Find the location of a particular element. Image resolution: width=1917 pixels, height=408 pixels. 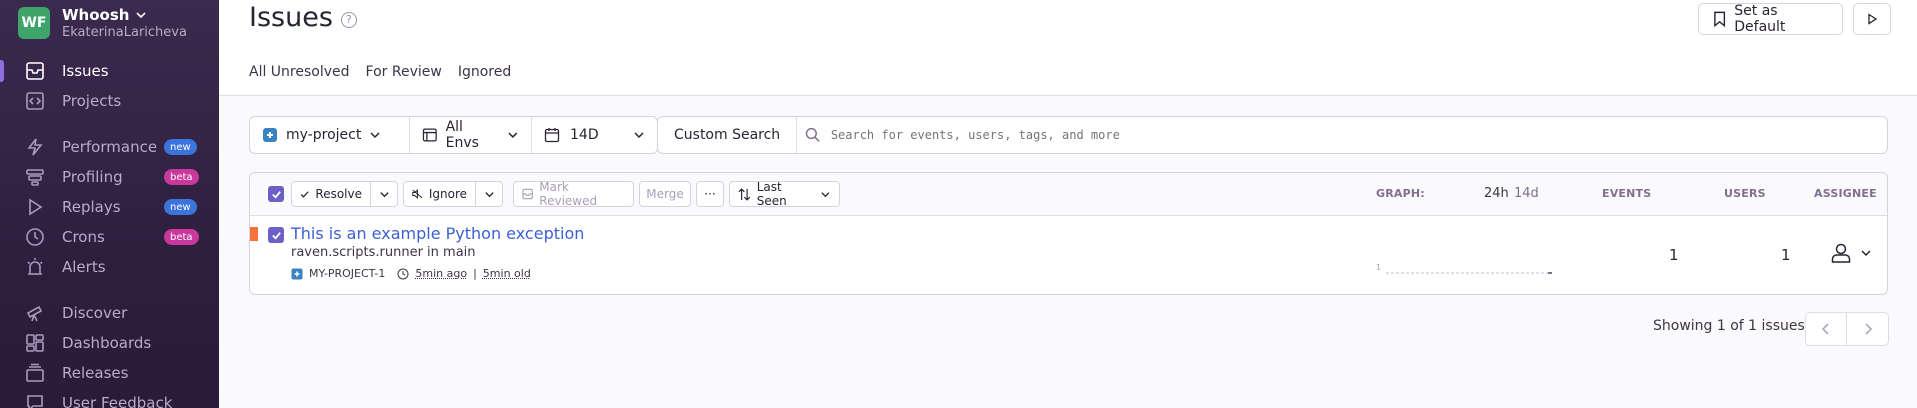

pagination-summary: Showing 1 of 1 issues is located at coordinates (1729, 326).